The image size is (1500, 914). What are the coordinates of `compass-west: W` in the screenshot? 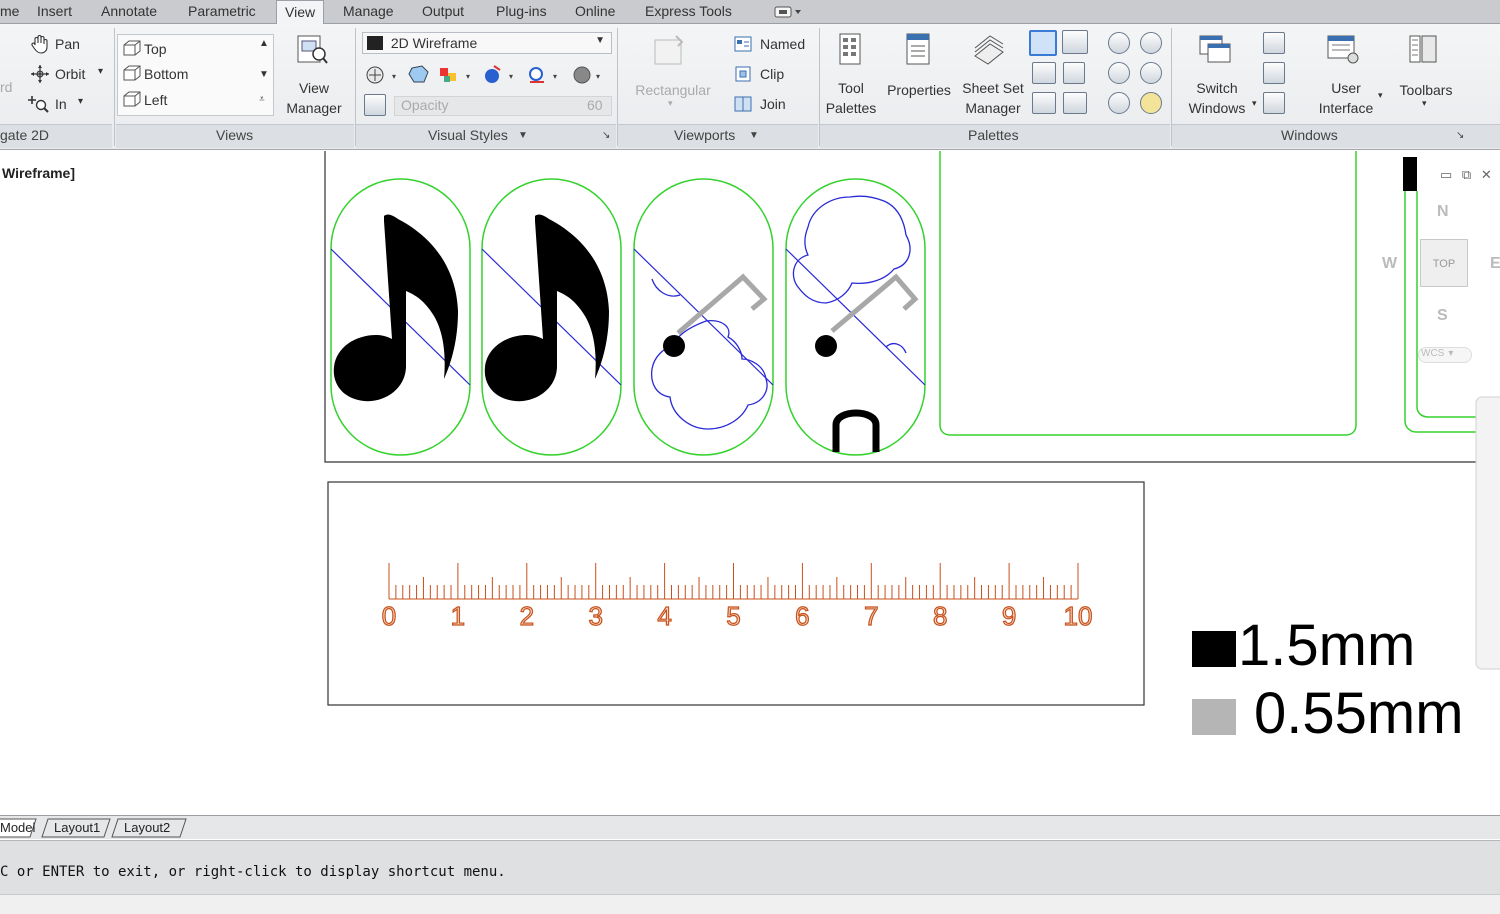 It's located at (1389, 264).